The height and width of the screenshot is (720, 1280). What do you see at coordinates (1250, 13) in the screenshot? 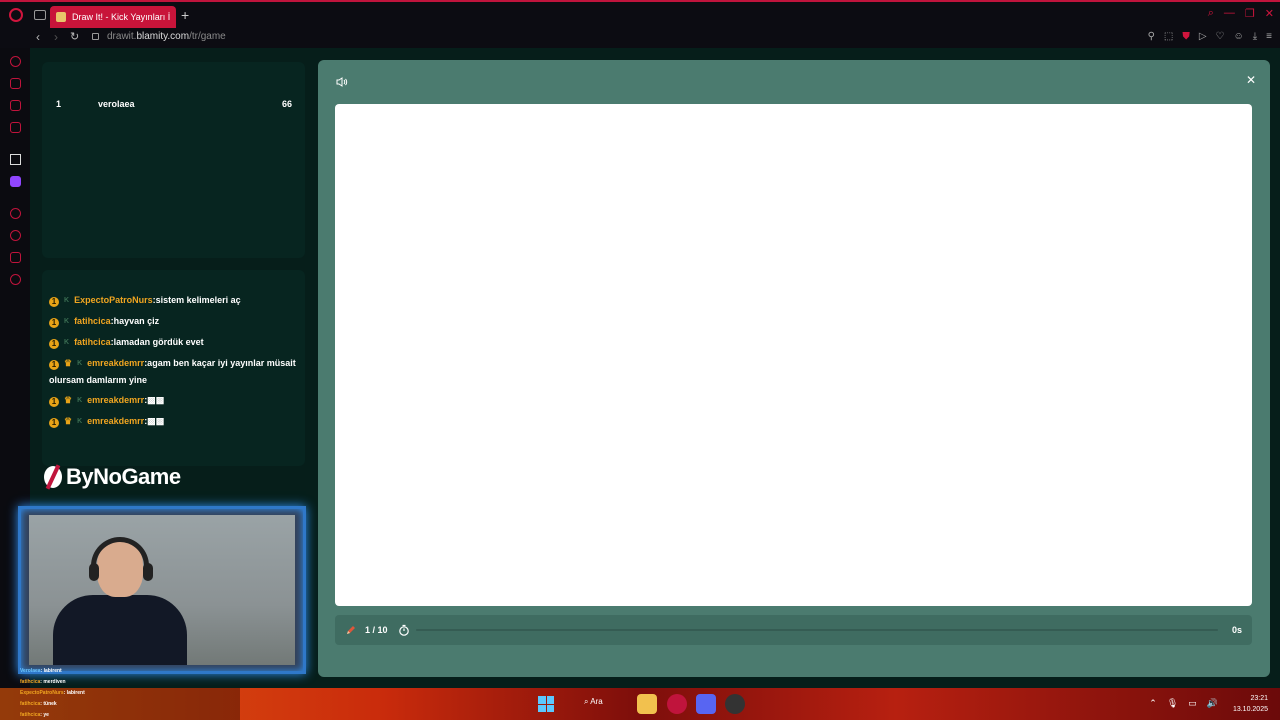
I see `maximize-button: ❐` at bounding box center [1250, 13].